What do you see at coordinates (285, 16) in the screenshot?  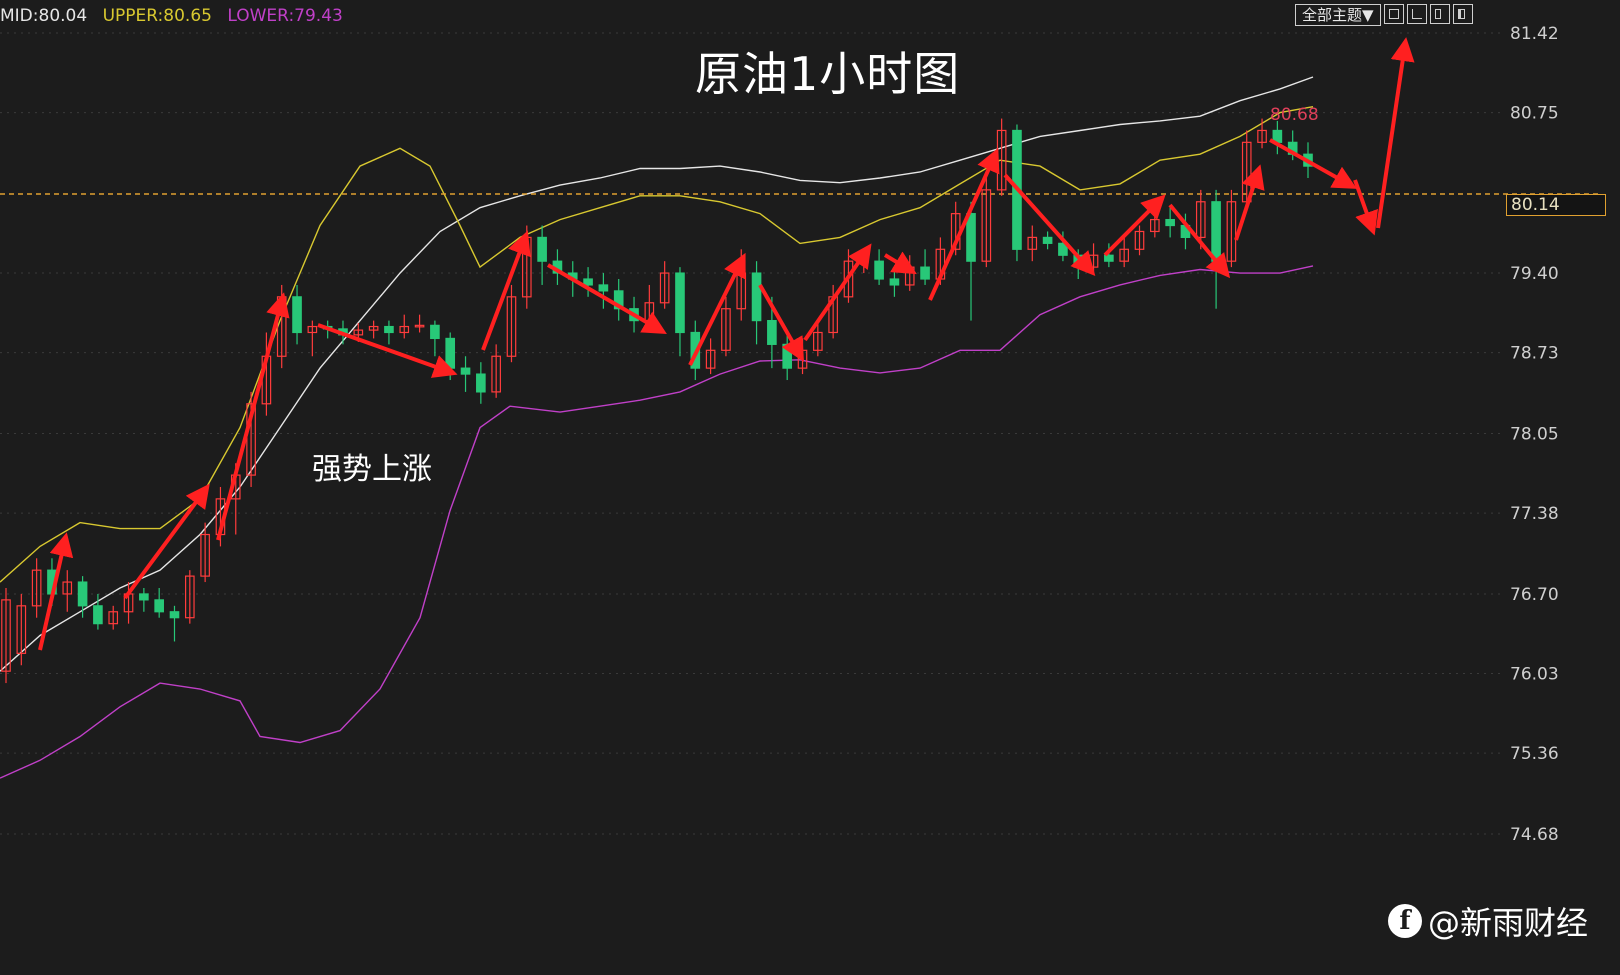 I see `legend-lower: LOWER:79.43` at bounding box center [285, 16].